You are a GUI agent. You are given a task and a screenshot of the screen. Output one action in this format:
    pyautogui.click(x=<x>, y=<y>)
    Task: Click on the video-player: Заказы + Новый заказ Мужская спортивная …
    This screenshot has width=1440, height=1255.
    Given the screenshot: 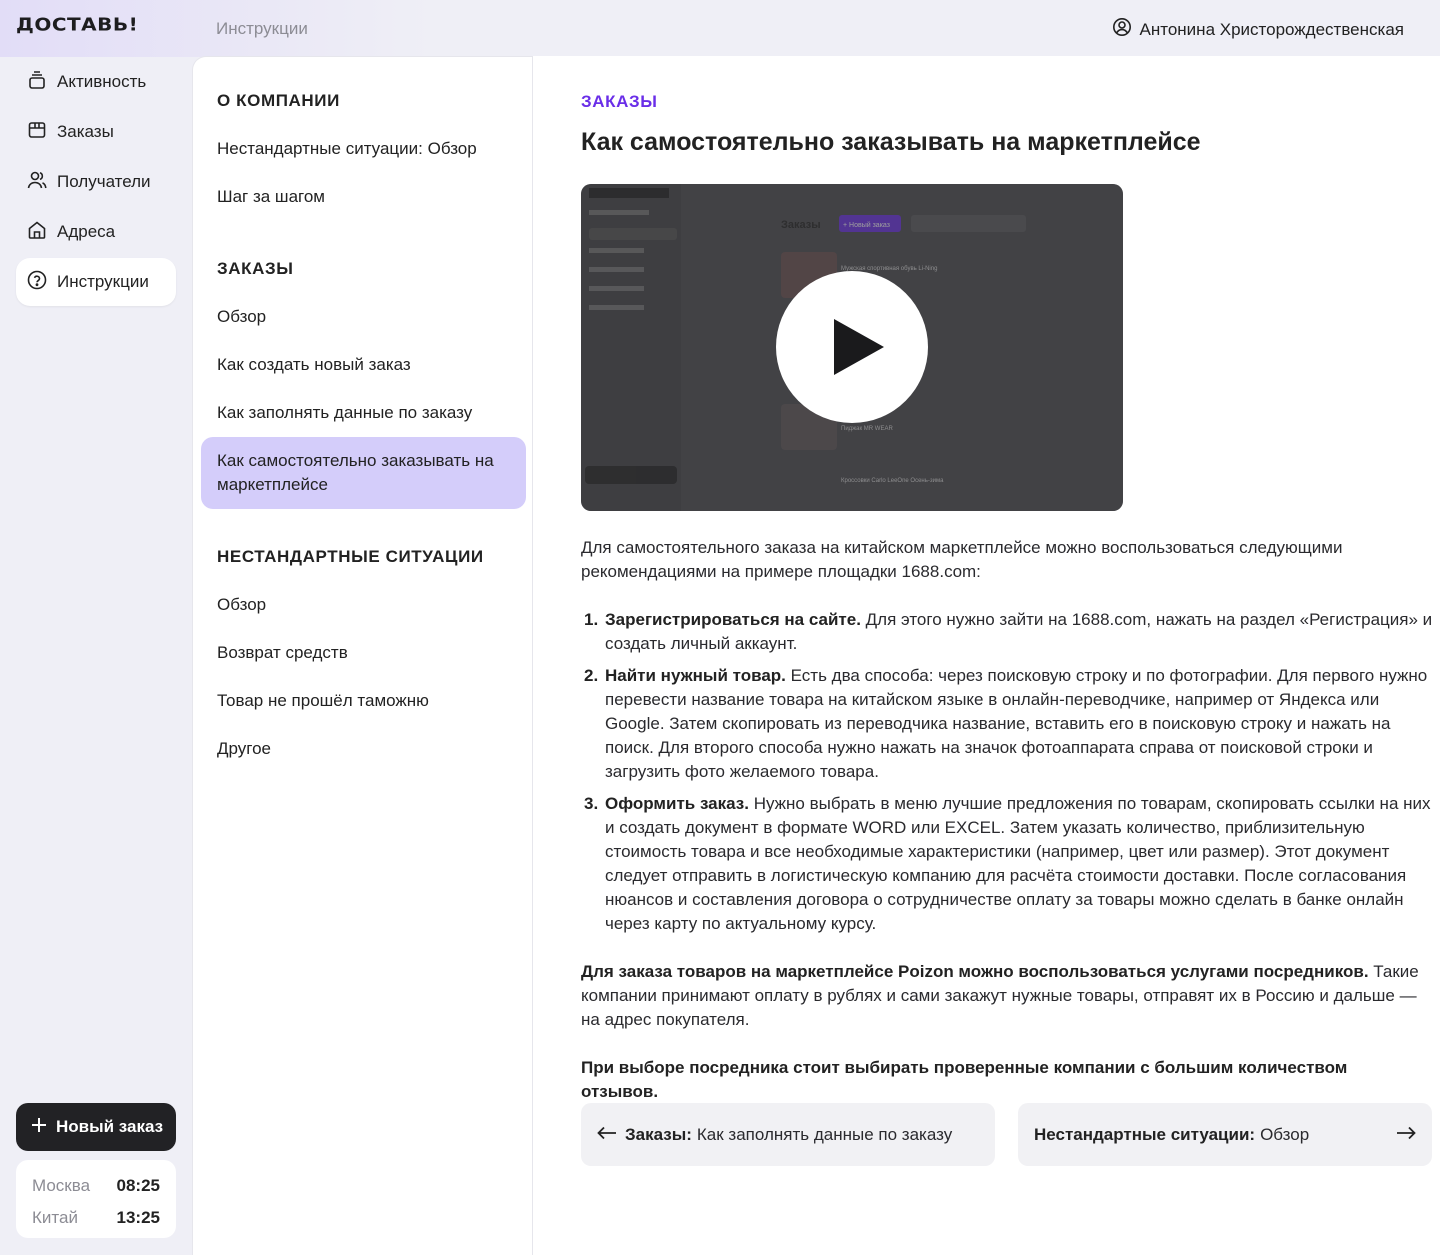 What is the action you would take?
    pyautogui.click(x=852, y=347)
    